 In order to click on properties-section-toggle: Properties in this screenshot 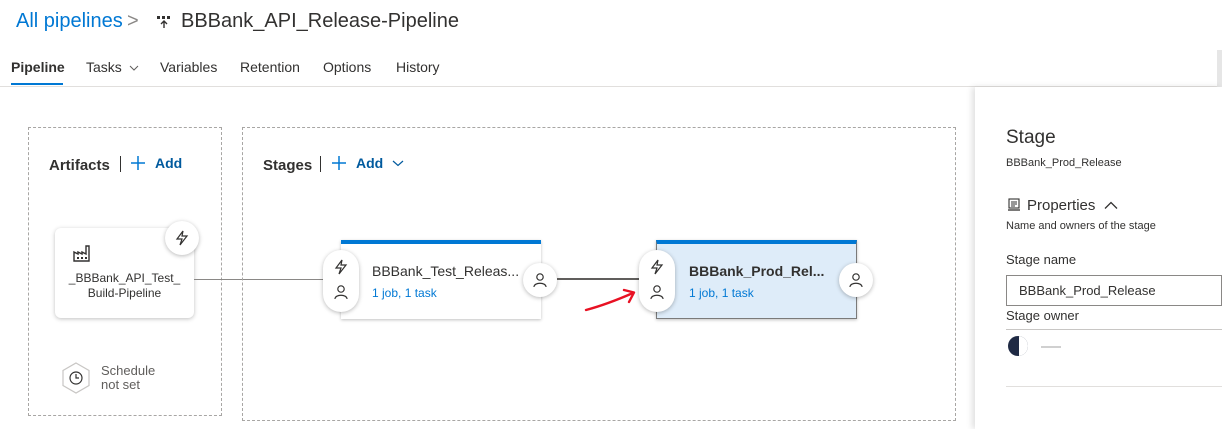, I will do `click(1072, 205)`.